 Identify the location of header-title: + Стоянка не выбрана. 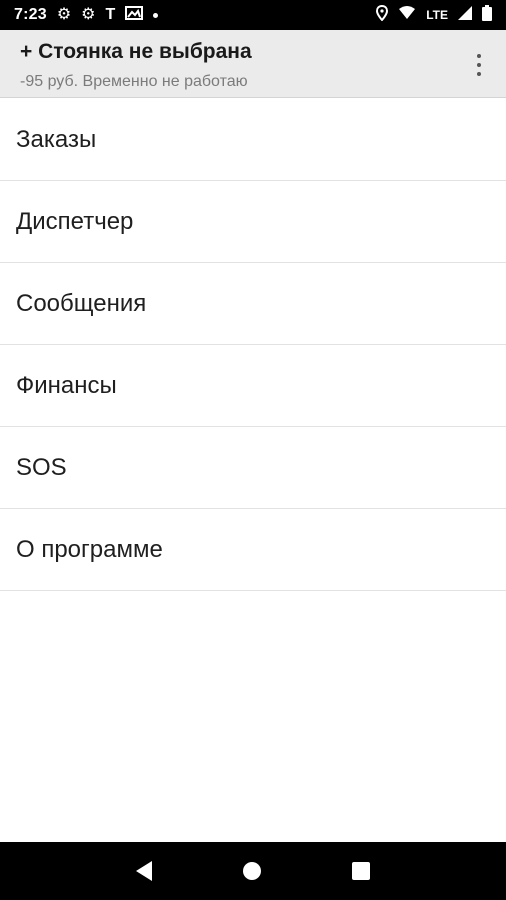
(136, 52).